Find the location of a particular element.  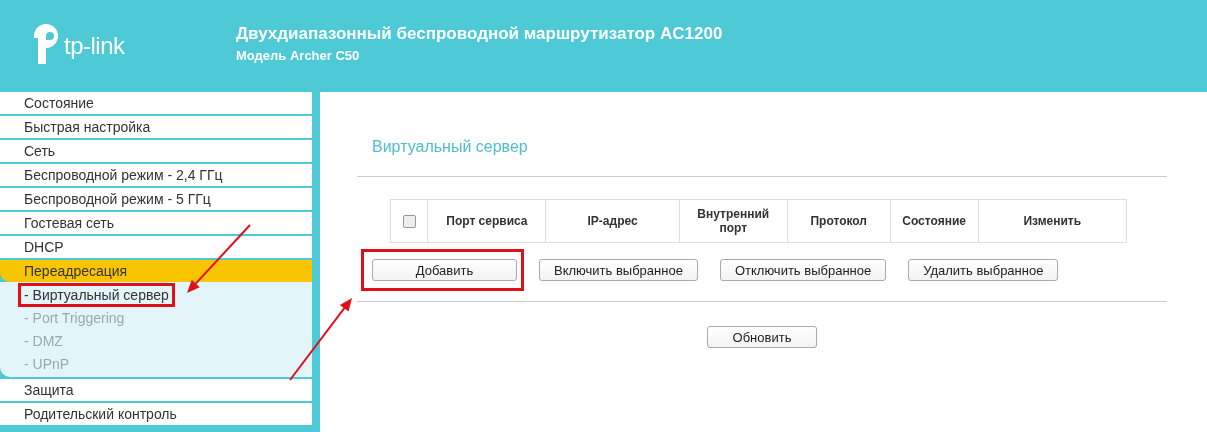

menu-item: Защита is located at coordinates (156, 390).